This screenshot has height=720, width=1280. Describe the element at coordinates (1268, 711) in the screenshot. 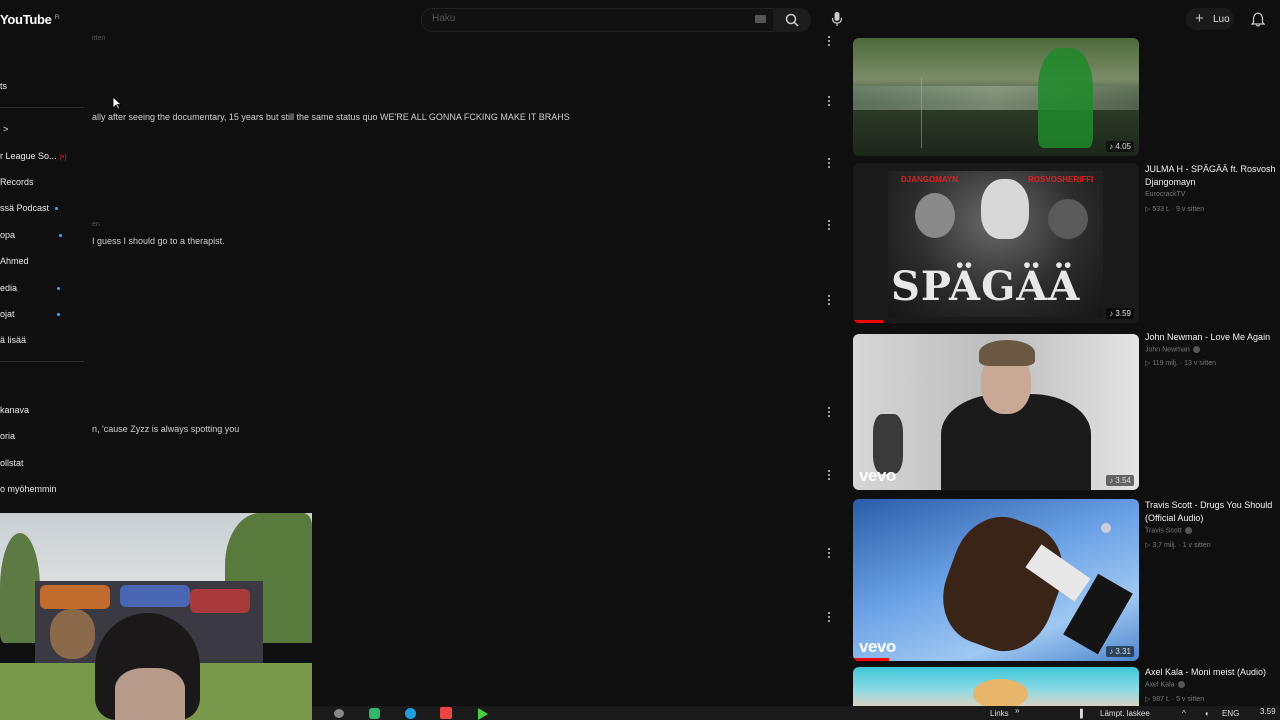

I see `clock: 3.59` at that location.